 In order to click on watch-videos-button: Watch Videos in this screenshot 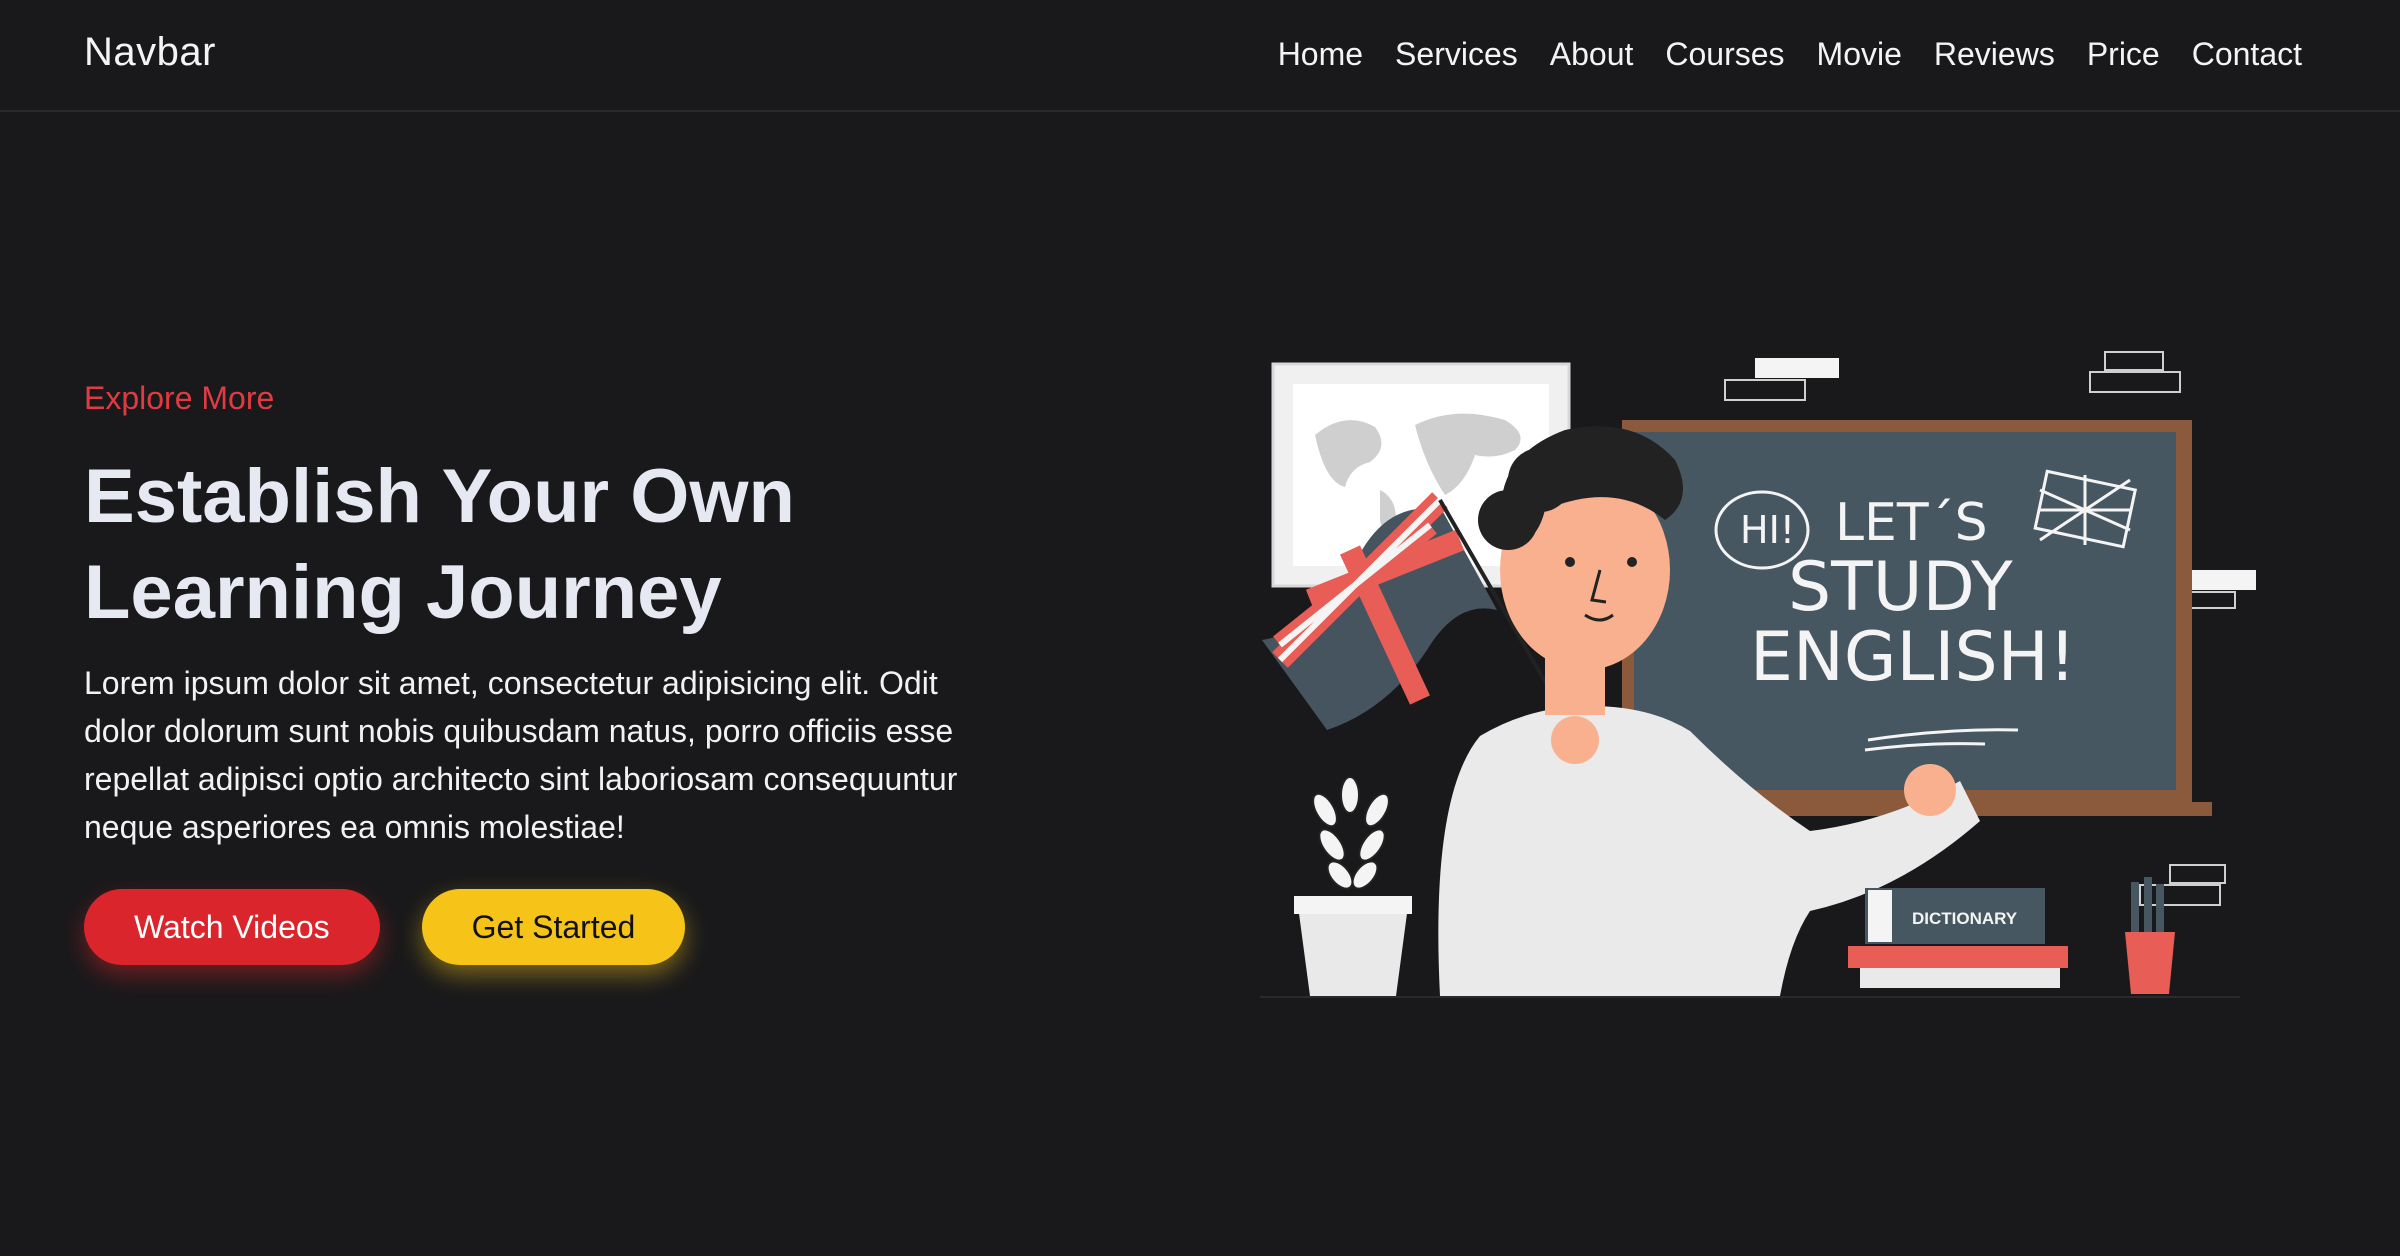, I will do `click(232, 927)`.